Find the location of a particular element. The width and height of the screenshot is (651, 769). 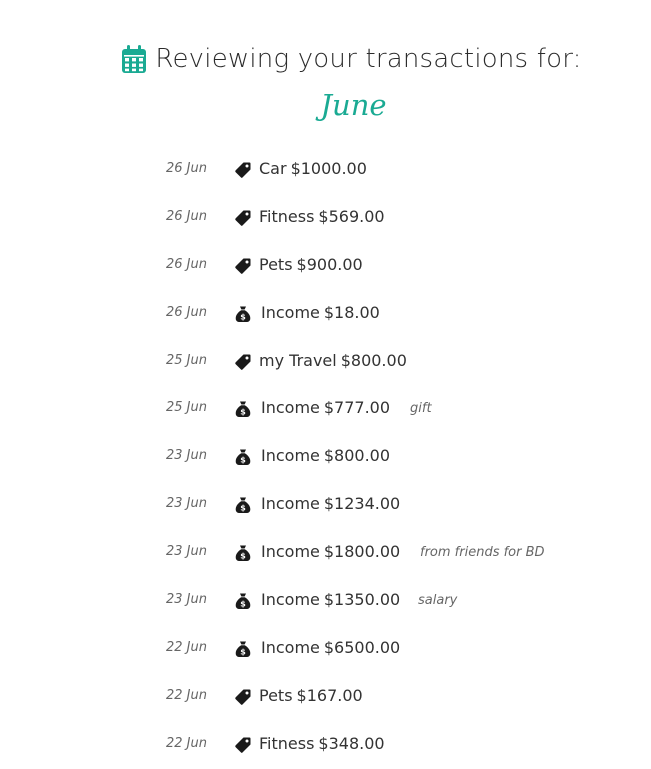

page-title: Reviewing your transactions for: is located at coordinates (368, 59).